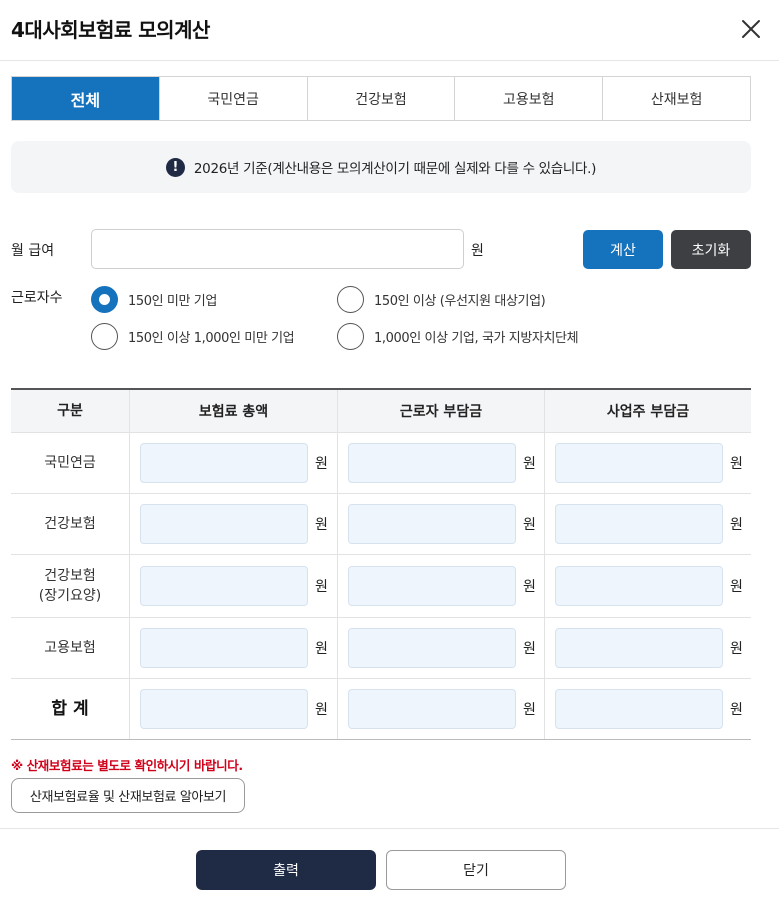 The width and height of the screenshot is (779, 911). I want to click on dialog-footer: 출력 닫기, so click(389, 869).